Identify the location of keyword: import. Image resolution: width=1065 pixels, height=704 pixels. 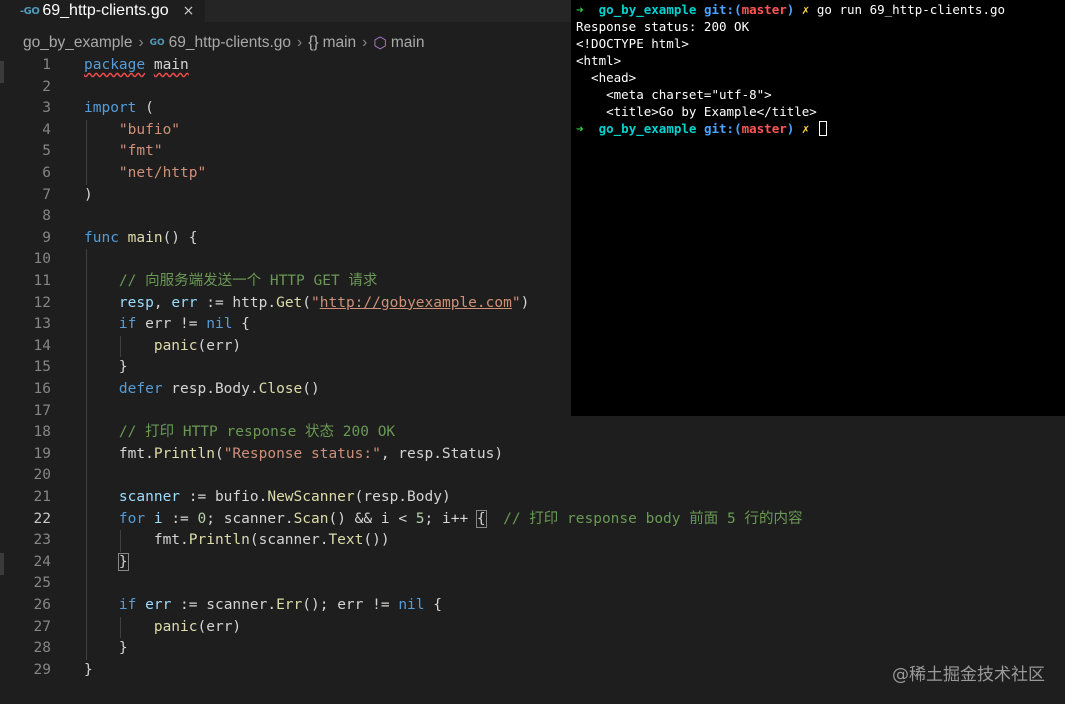
(110, 108).